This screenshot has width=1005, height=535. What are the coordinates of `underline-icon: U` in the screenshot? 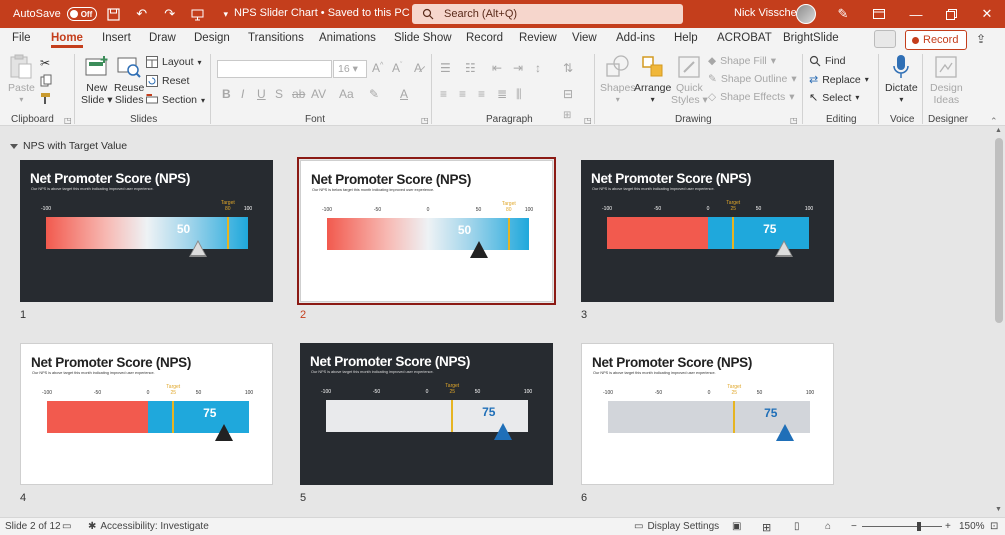 It's located at (261, 94).